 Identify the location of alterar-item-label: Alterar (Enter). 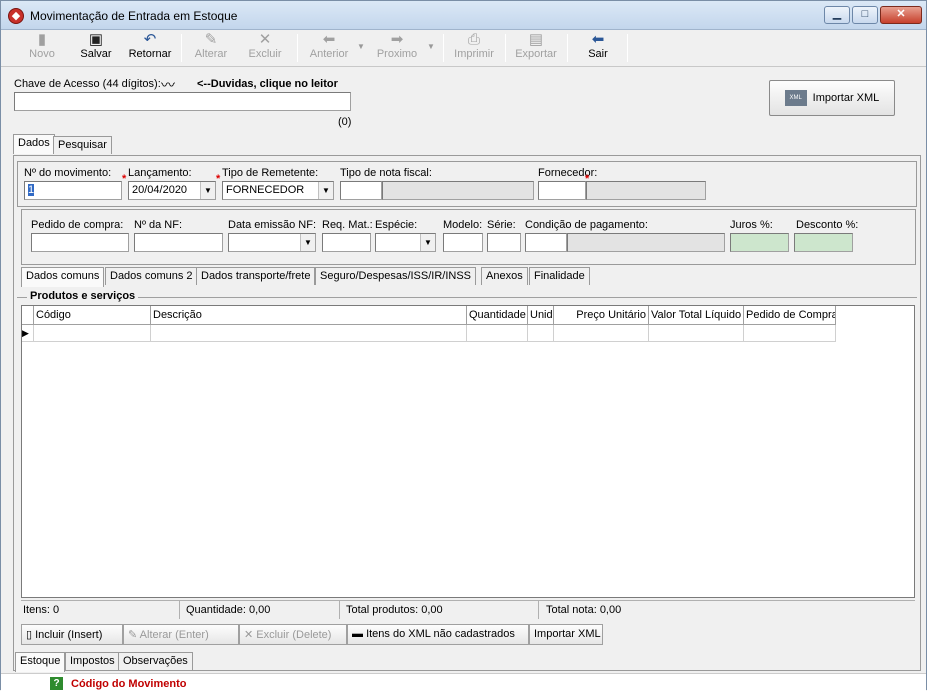
(174, 635).